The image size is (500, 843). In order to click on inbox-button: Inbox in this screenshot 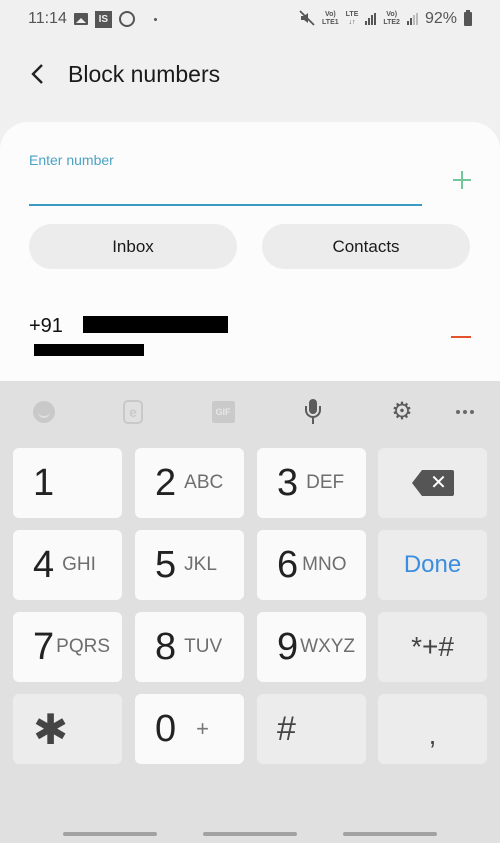, I will do `click(133, 246)`.